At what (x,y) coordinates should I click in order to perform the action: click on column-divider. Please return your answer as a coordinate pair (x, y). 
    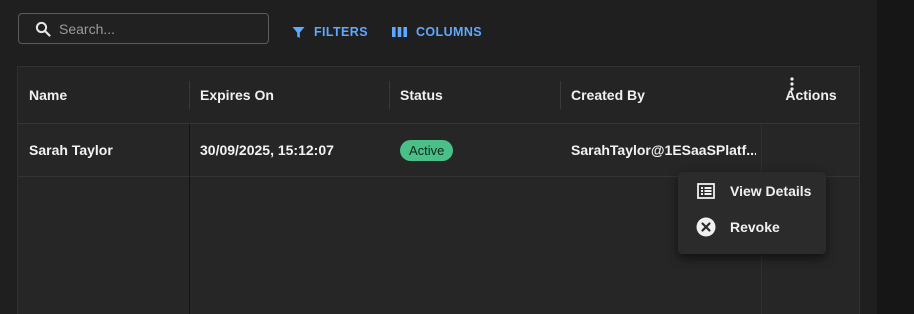
    Looking at the image, I should click on (189, 219).